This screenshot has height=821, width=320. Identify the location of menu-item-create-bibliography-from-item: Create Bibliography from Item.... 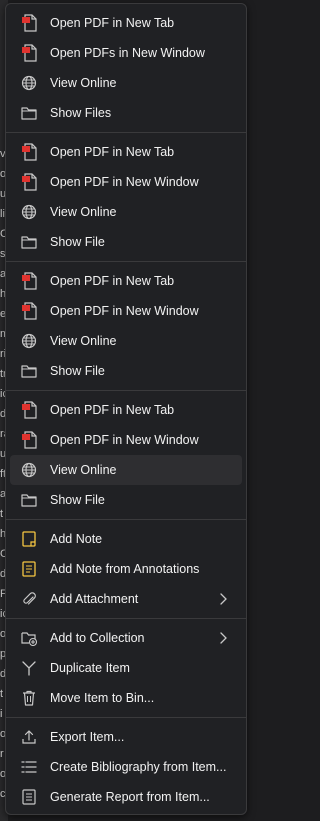
(126, 767).